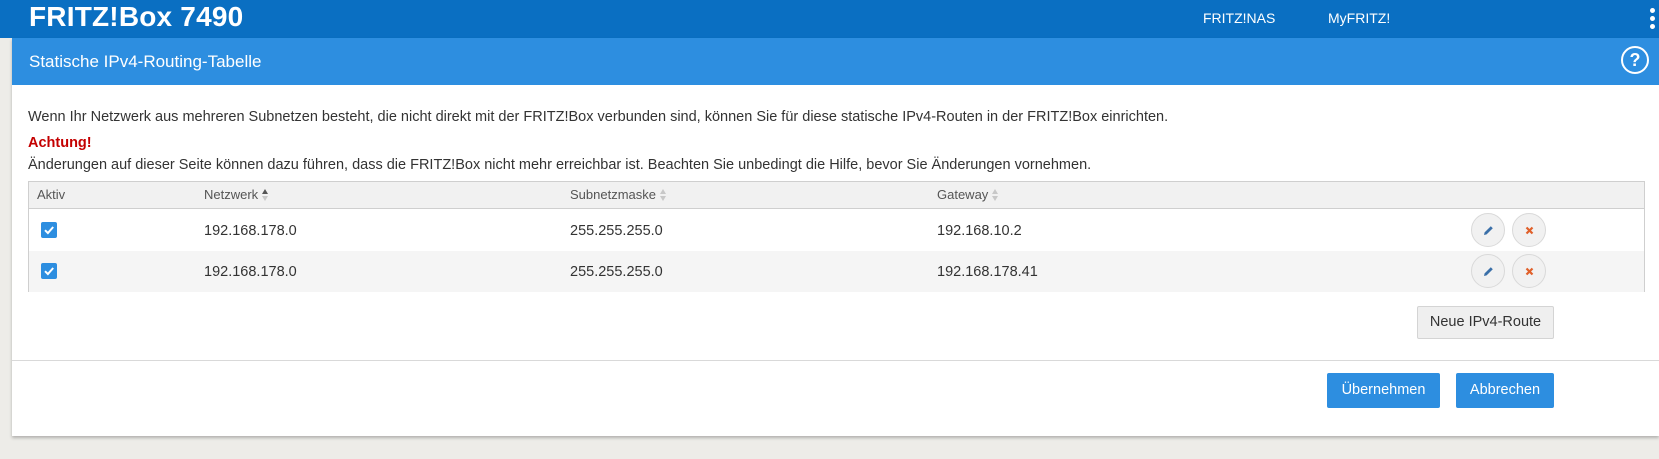 The width and height of the screenshot is (1659, 459). What do you see at coordinates (835, 61) in the screenshot?
I see `title-bar: Statische IPv4-Routing-Tabelle ?` at bounding box center [835, 61].